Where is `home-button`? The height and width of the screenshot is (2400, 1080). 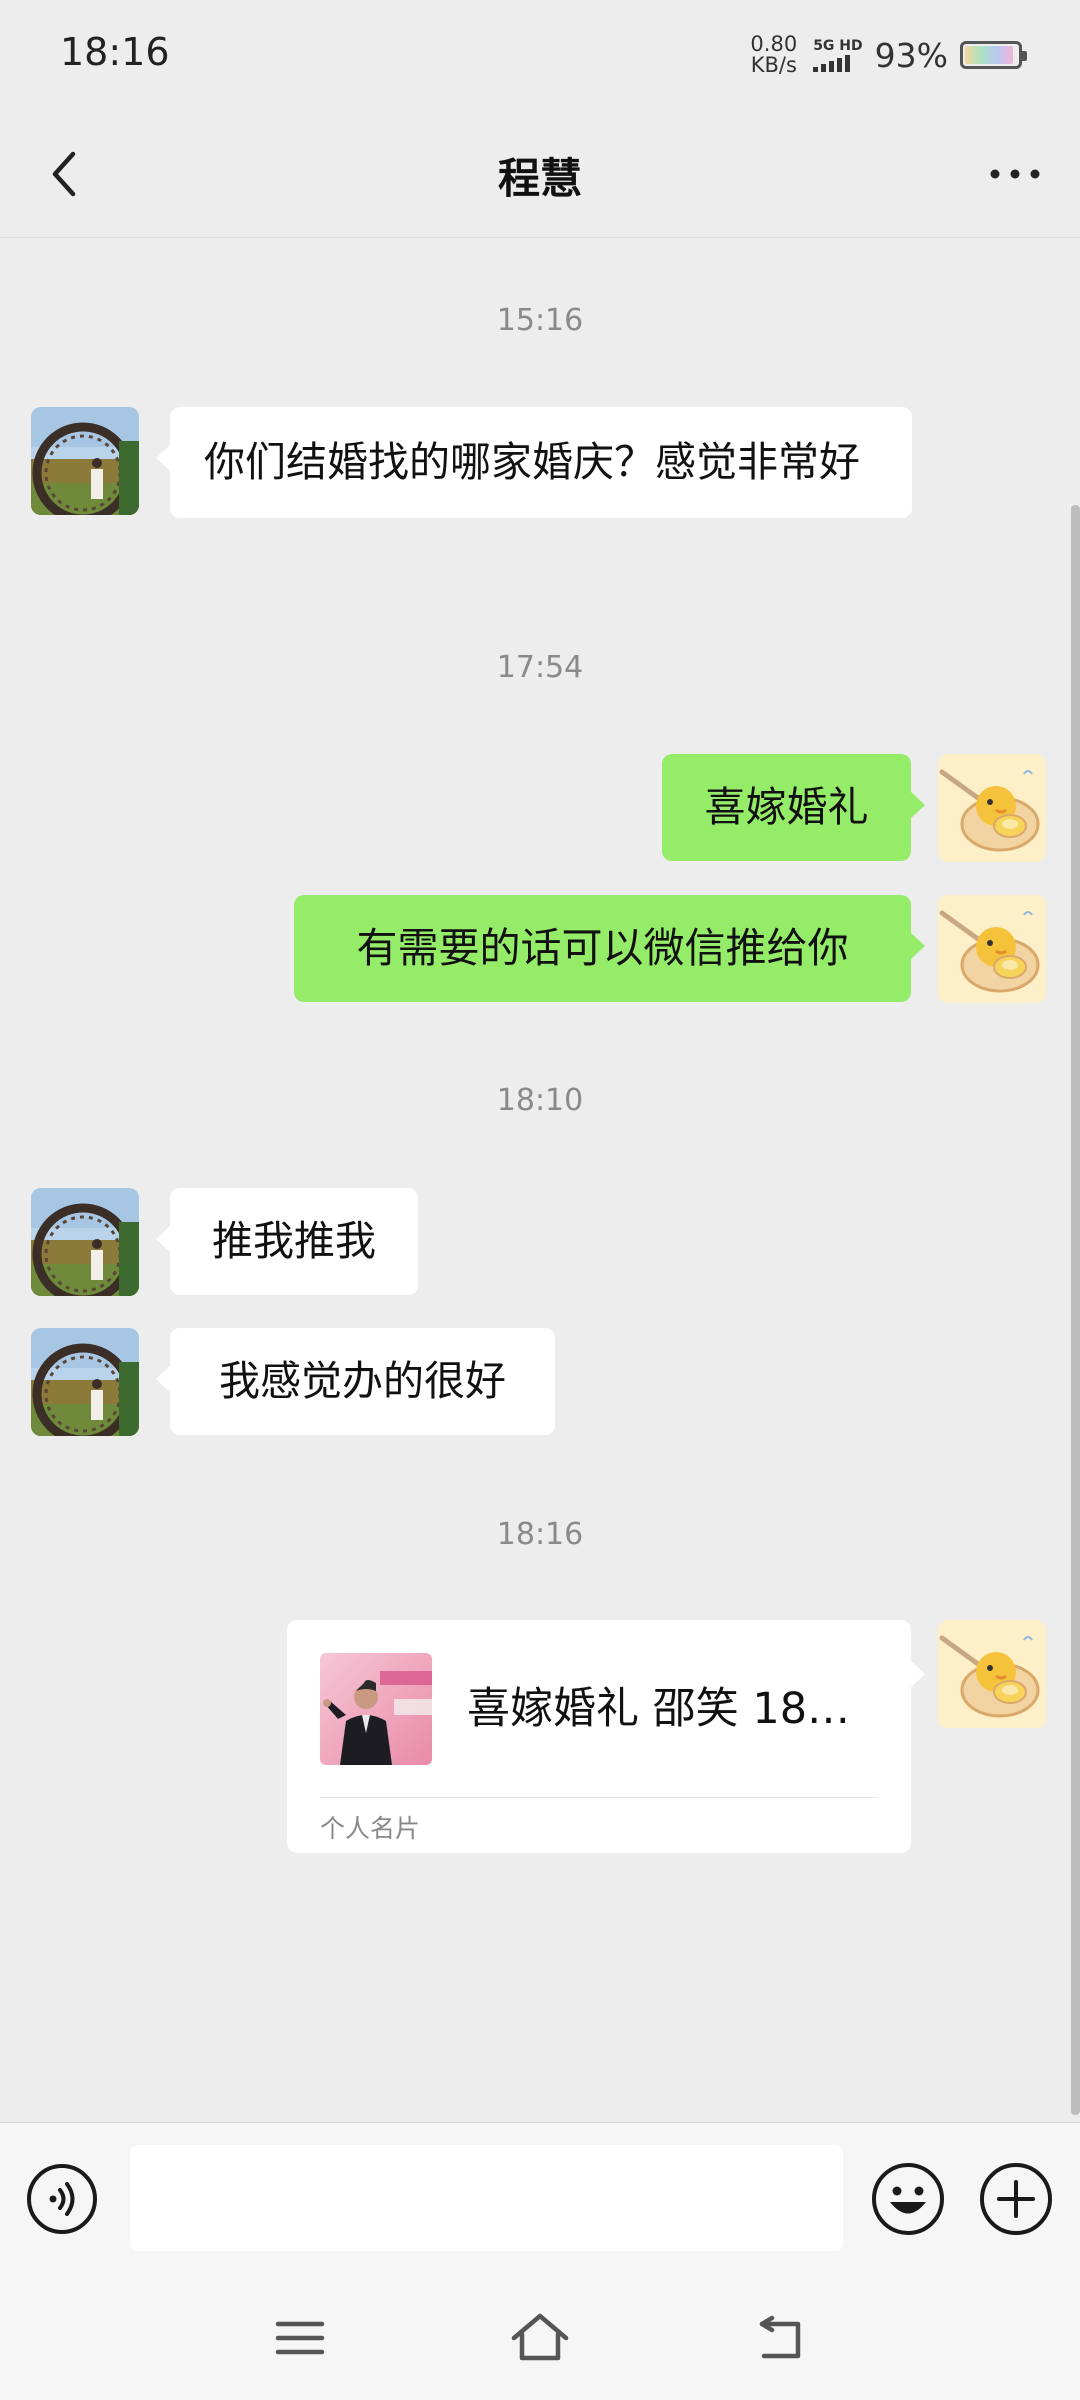
home-button is located at coordinates (540, 2338).